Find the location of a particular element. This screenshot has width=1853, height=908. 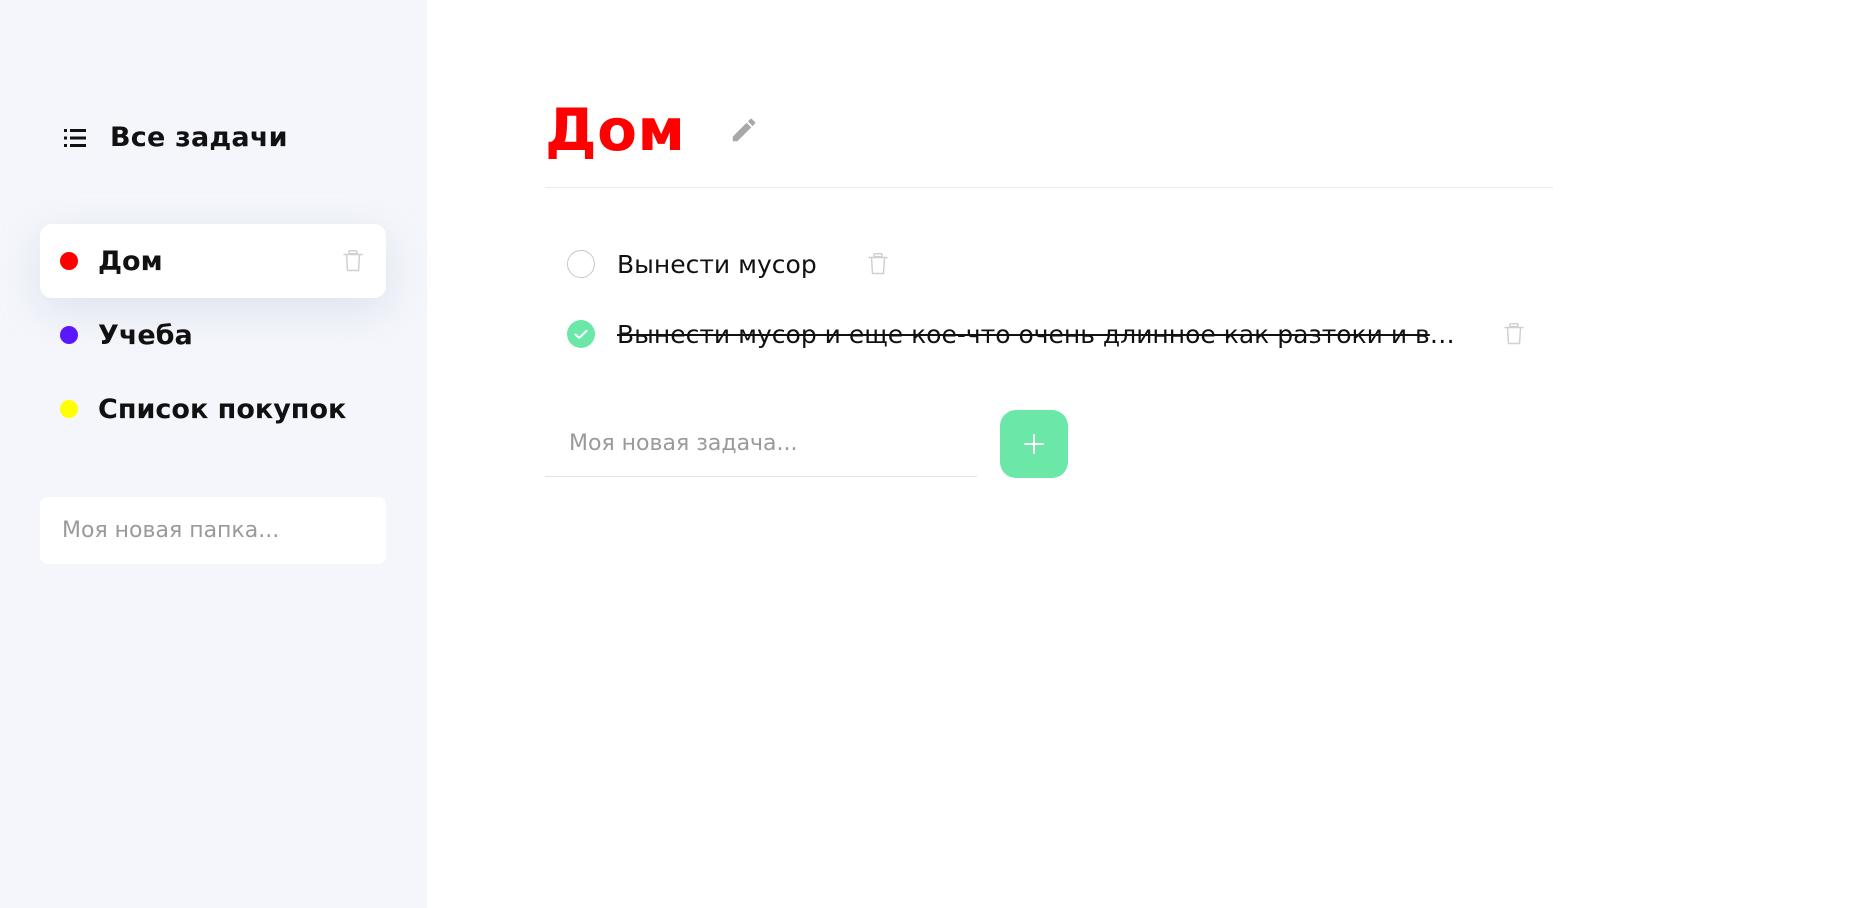

title-row: Дом is located at coordinates (653, 130).